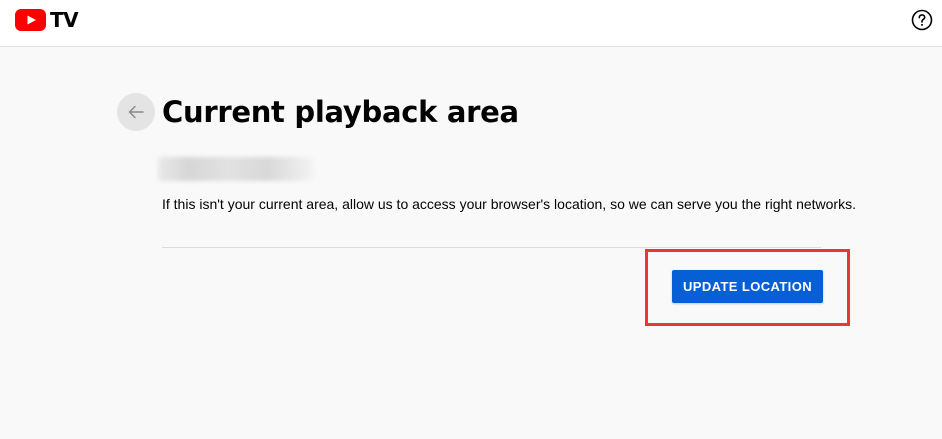 Image resolution: width=942 pixels, height=439 pixels. Describe the element at coordinates (491, 247) in the screenshot. I see `divider` at that location.